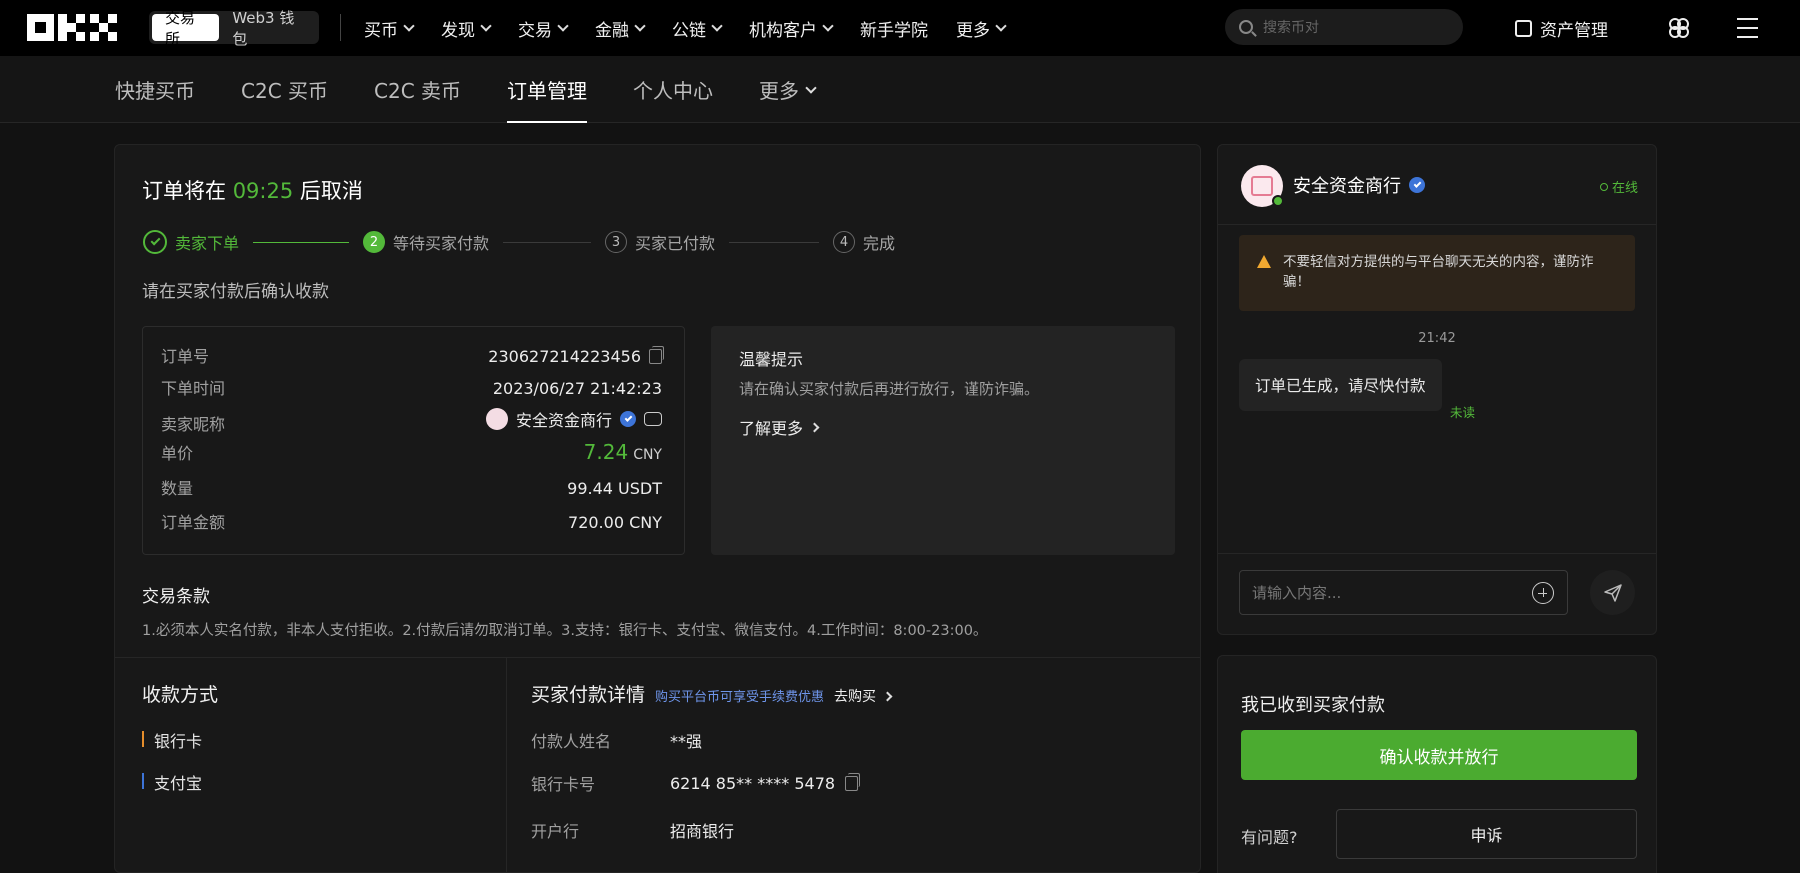 This screenshot has width=1800, height=873. Describe the element at coordinates (172, 740) in the screenshot. I see `payment-method-bank-card: 银行卡` at that location.